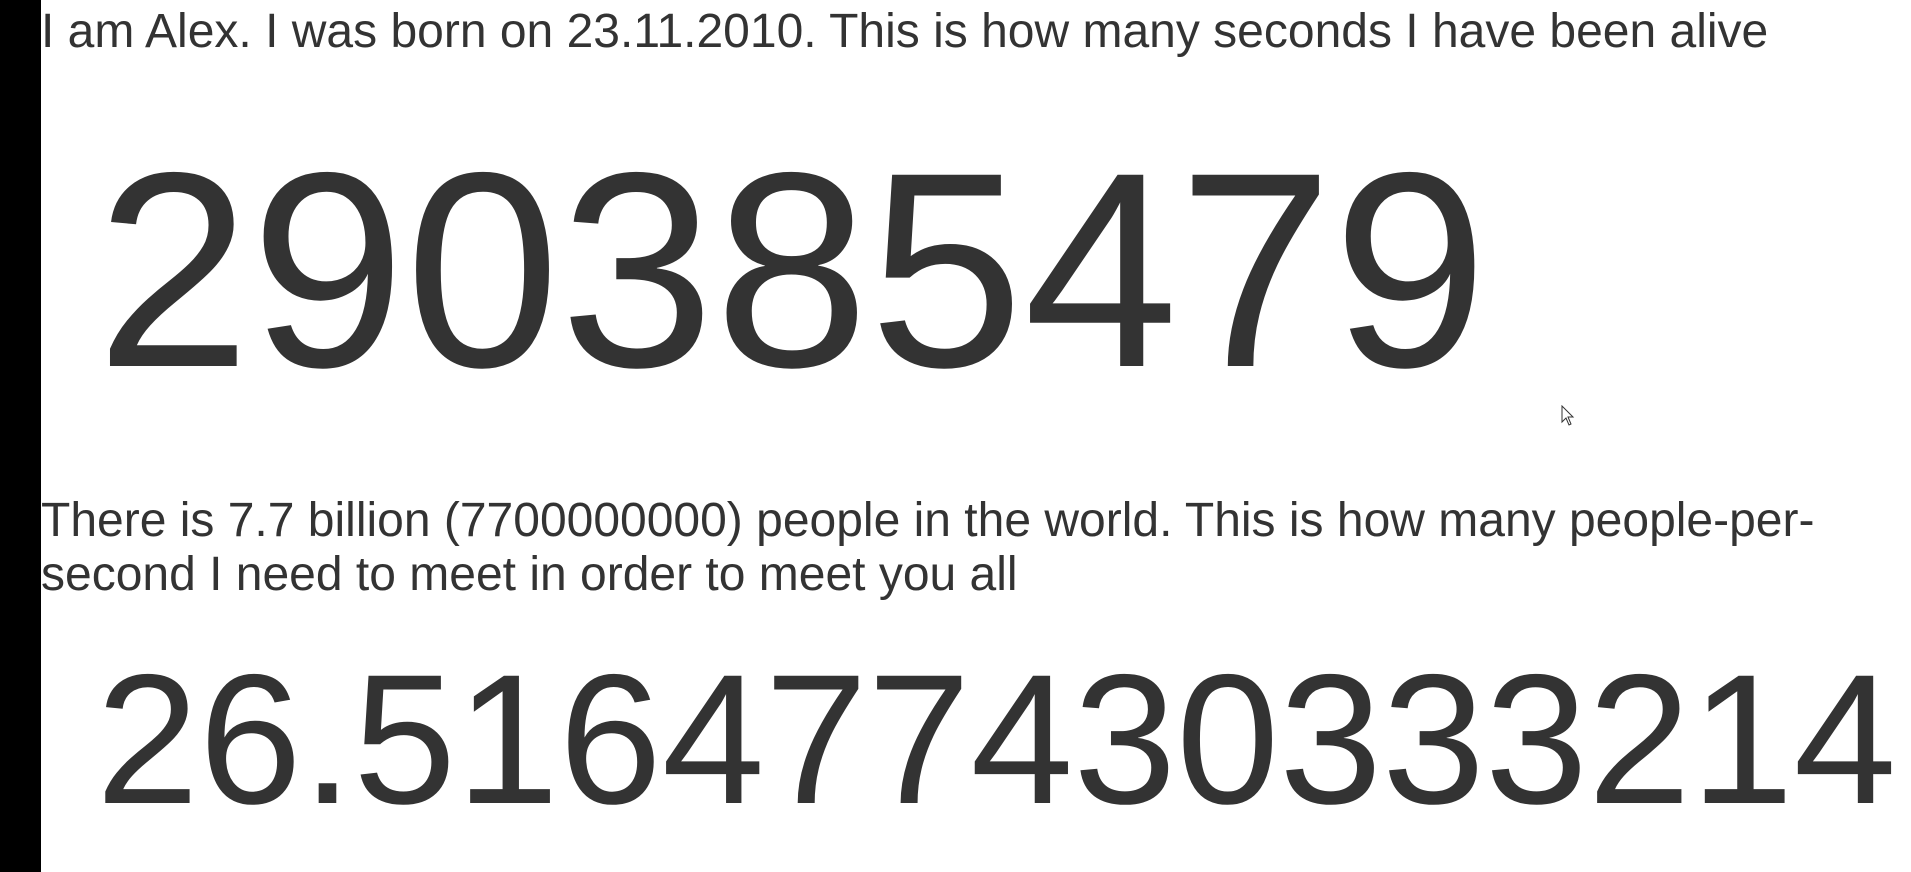 This screenshot has height=872, width=1911. What do you see at coordinates (1568, 415) in the screenshot?
I see `mouse-pointer-icon` at bounding box center [1568, 415].